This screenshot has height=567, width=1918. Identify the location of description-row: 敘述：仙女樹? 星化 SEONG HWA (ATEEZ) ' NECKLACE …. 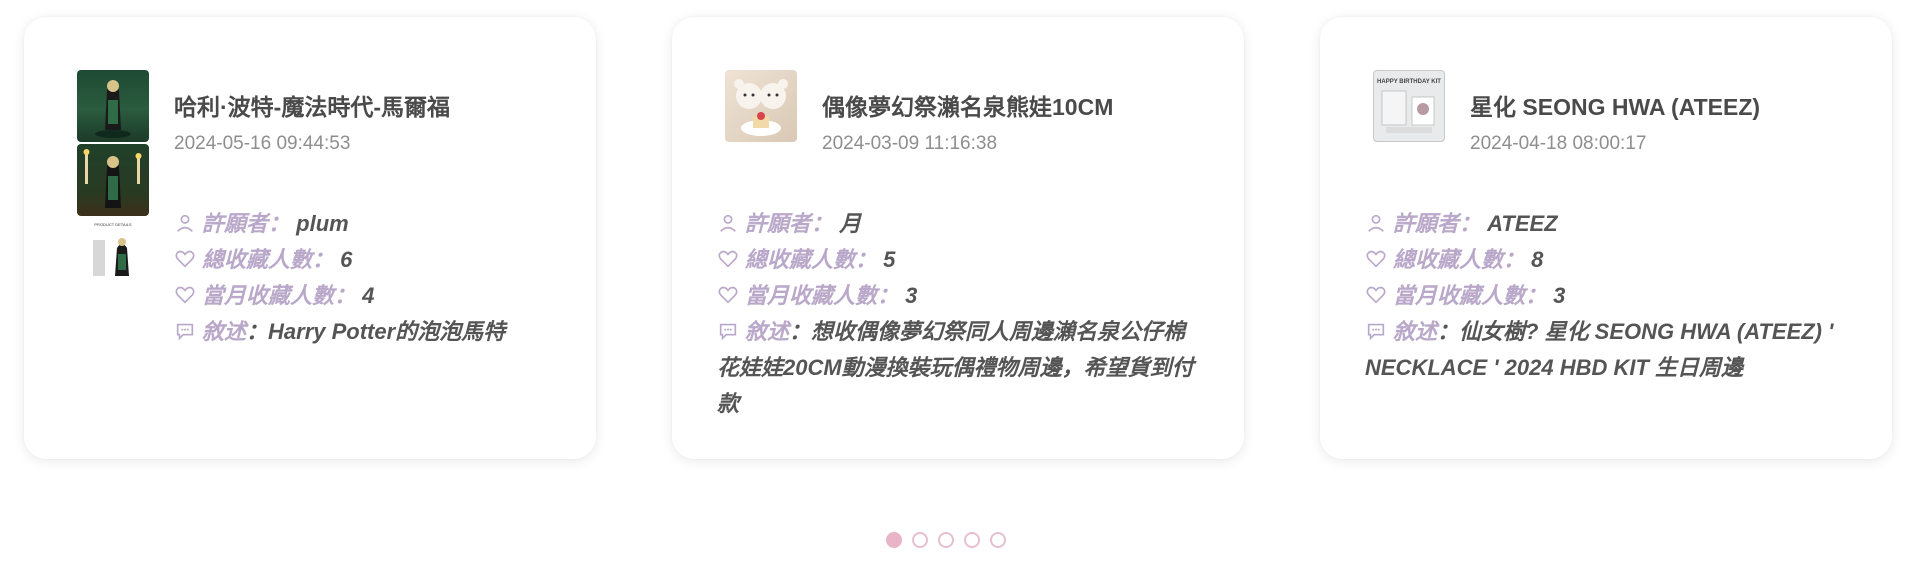
(1607, 350).